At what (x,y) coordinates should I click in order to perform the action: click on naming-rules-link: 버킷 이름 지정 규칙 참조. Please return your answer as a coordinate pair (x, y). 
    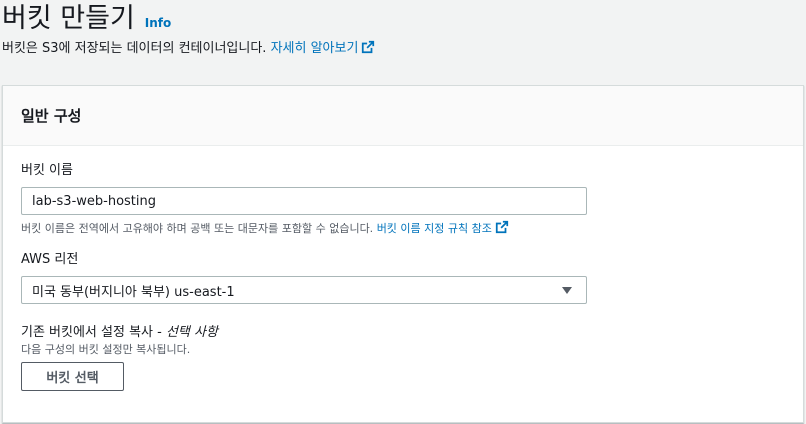
    Looking at the image, I should click on (442, 227).